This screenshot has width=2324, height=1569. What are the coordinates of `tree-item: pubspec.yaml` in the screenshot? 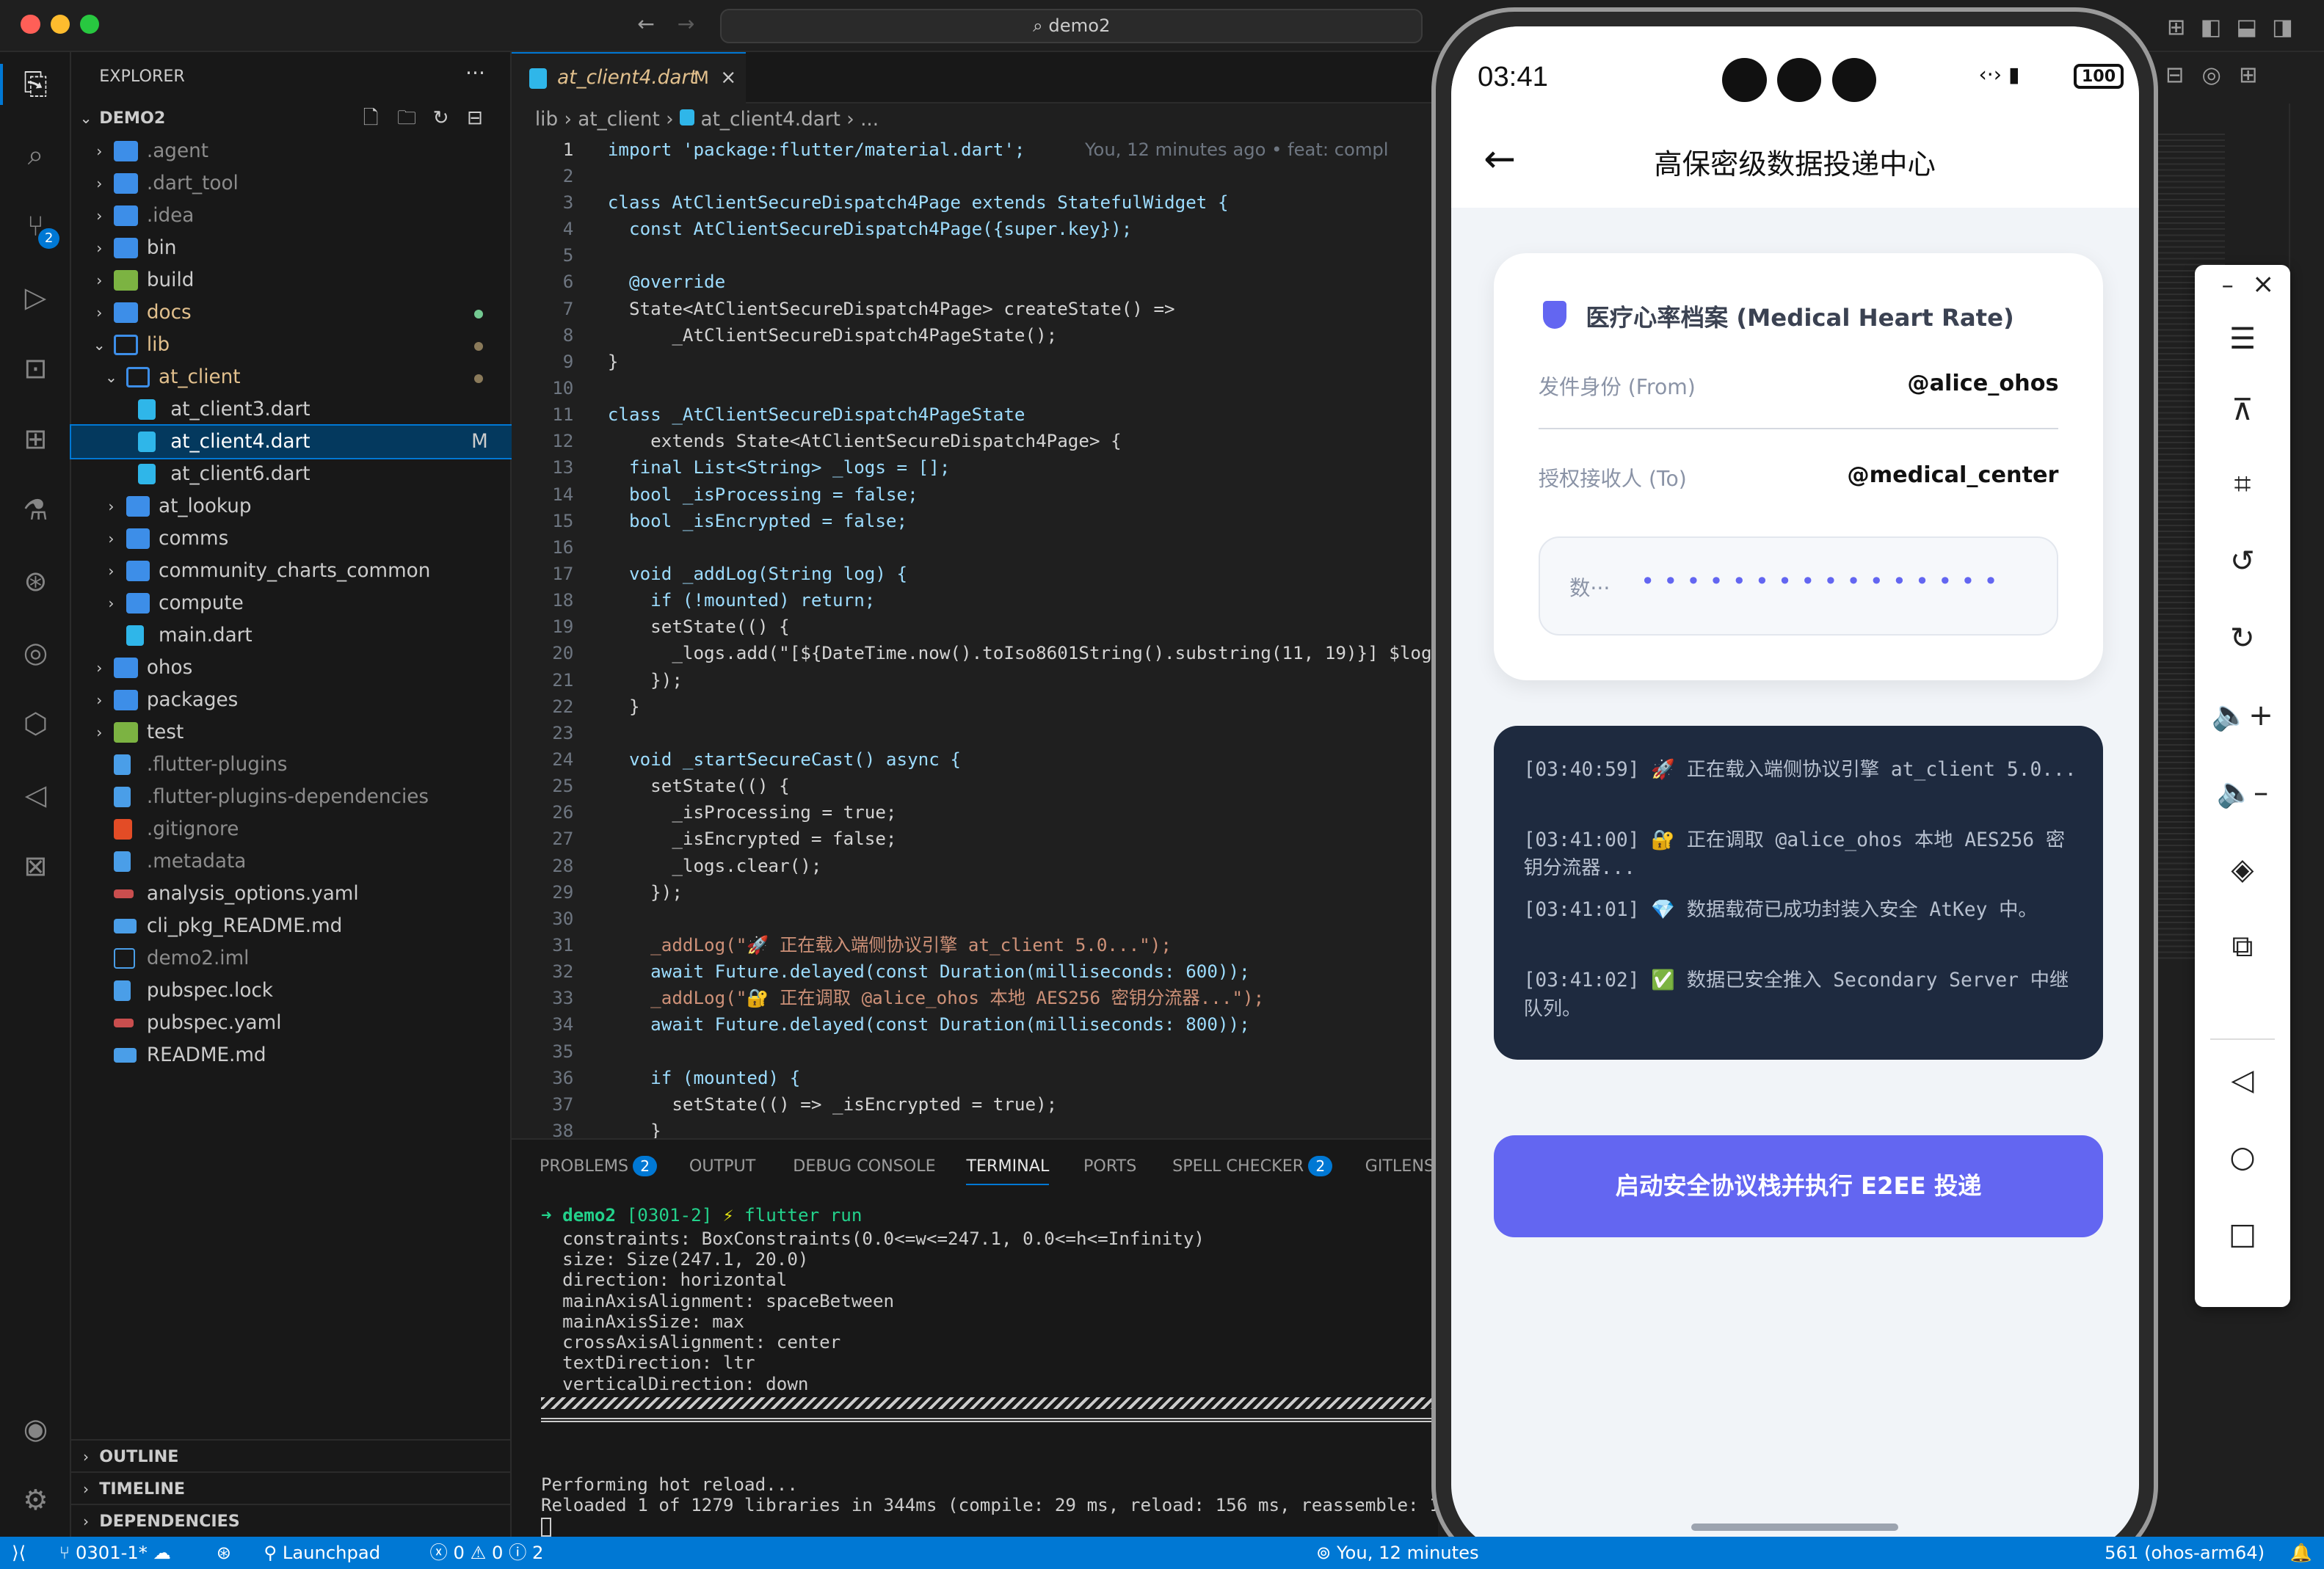 It's located at (291, 1023).